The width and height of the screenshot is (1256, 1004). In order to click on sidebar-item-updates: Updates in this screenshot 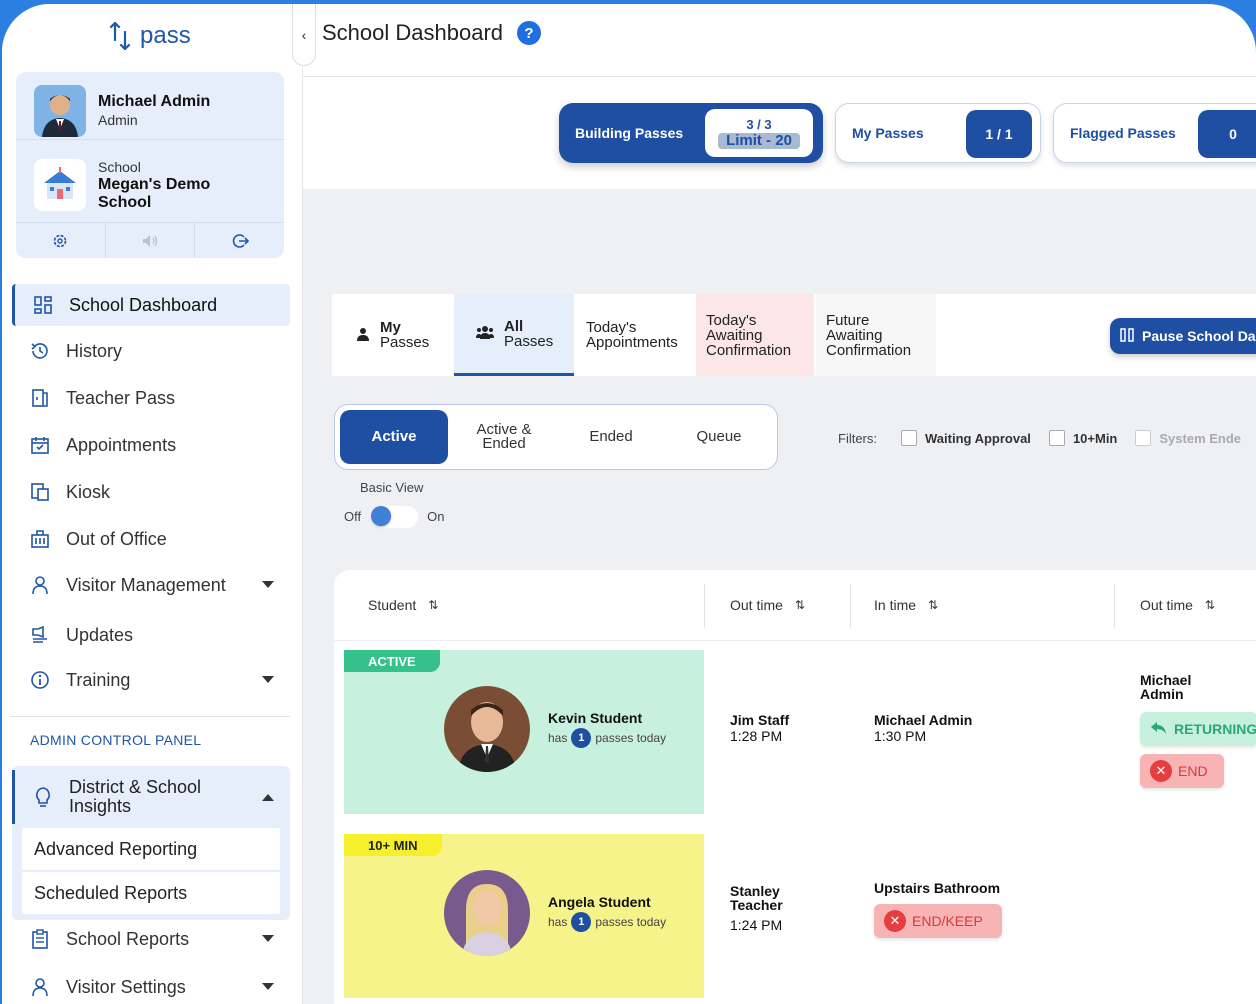, I will do `click(151, 635)`.